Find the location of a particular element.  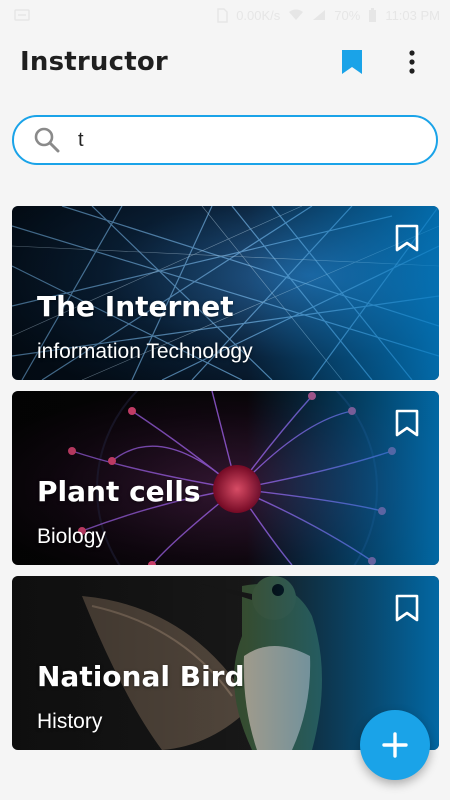

card-title: Plant cells is located at coordinates (119, 491).